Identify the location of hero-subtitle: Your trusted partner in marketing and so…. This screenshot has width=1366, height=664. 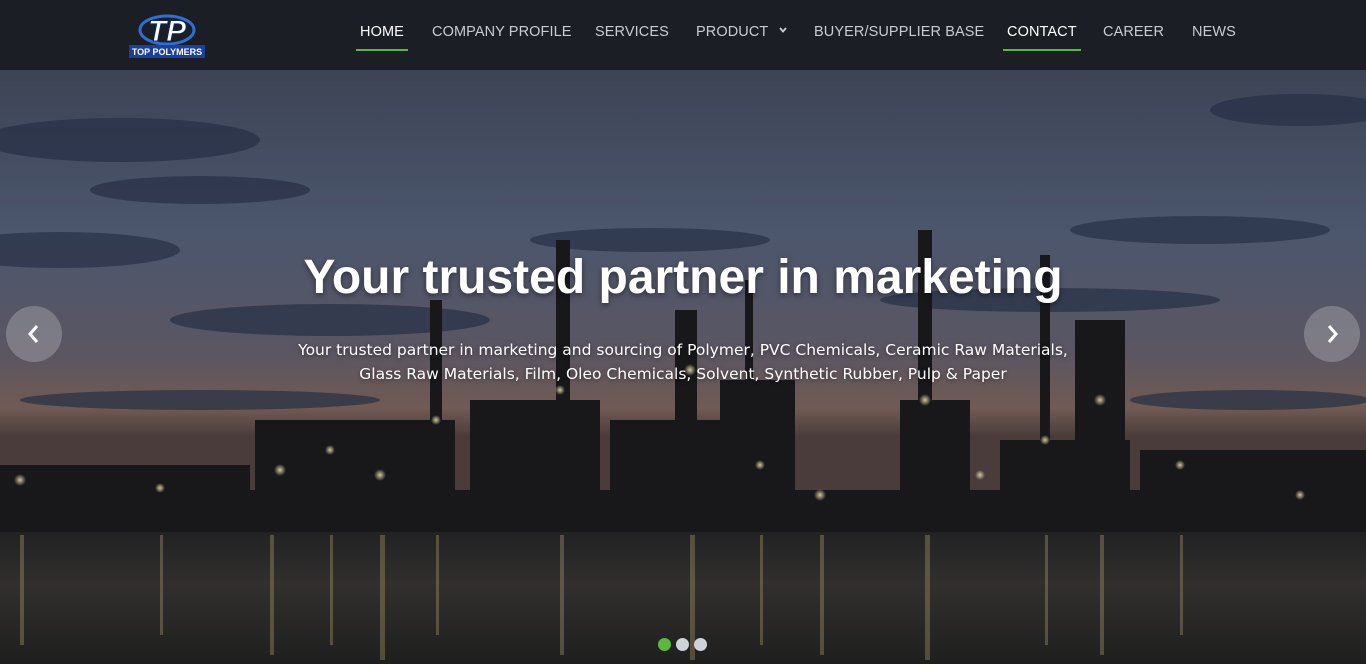
(683, 362).